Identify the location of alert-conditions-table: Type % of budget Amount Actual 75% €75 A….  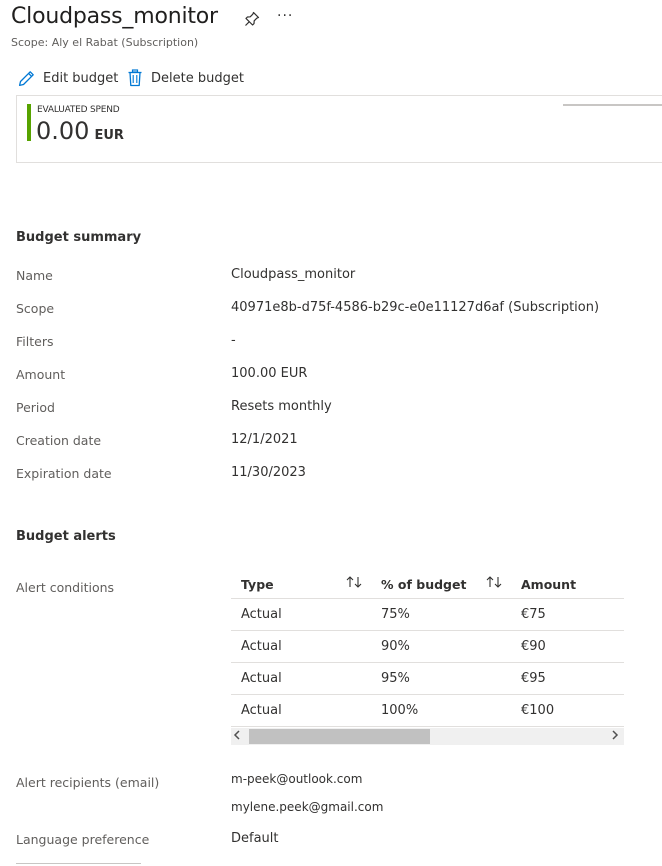
(427, 648).